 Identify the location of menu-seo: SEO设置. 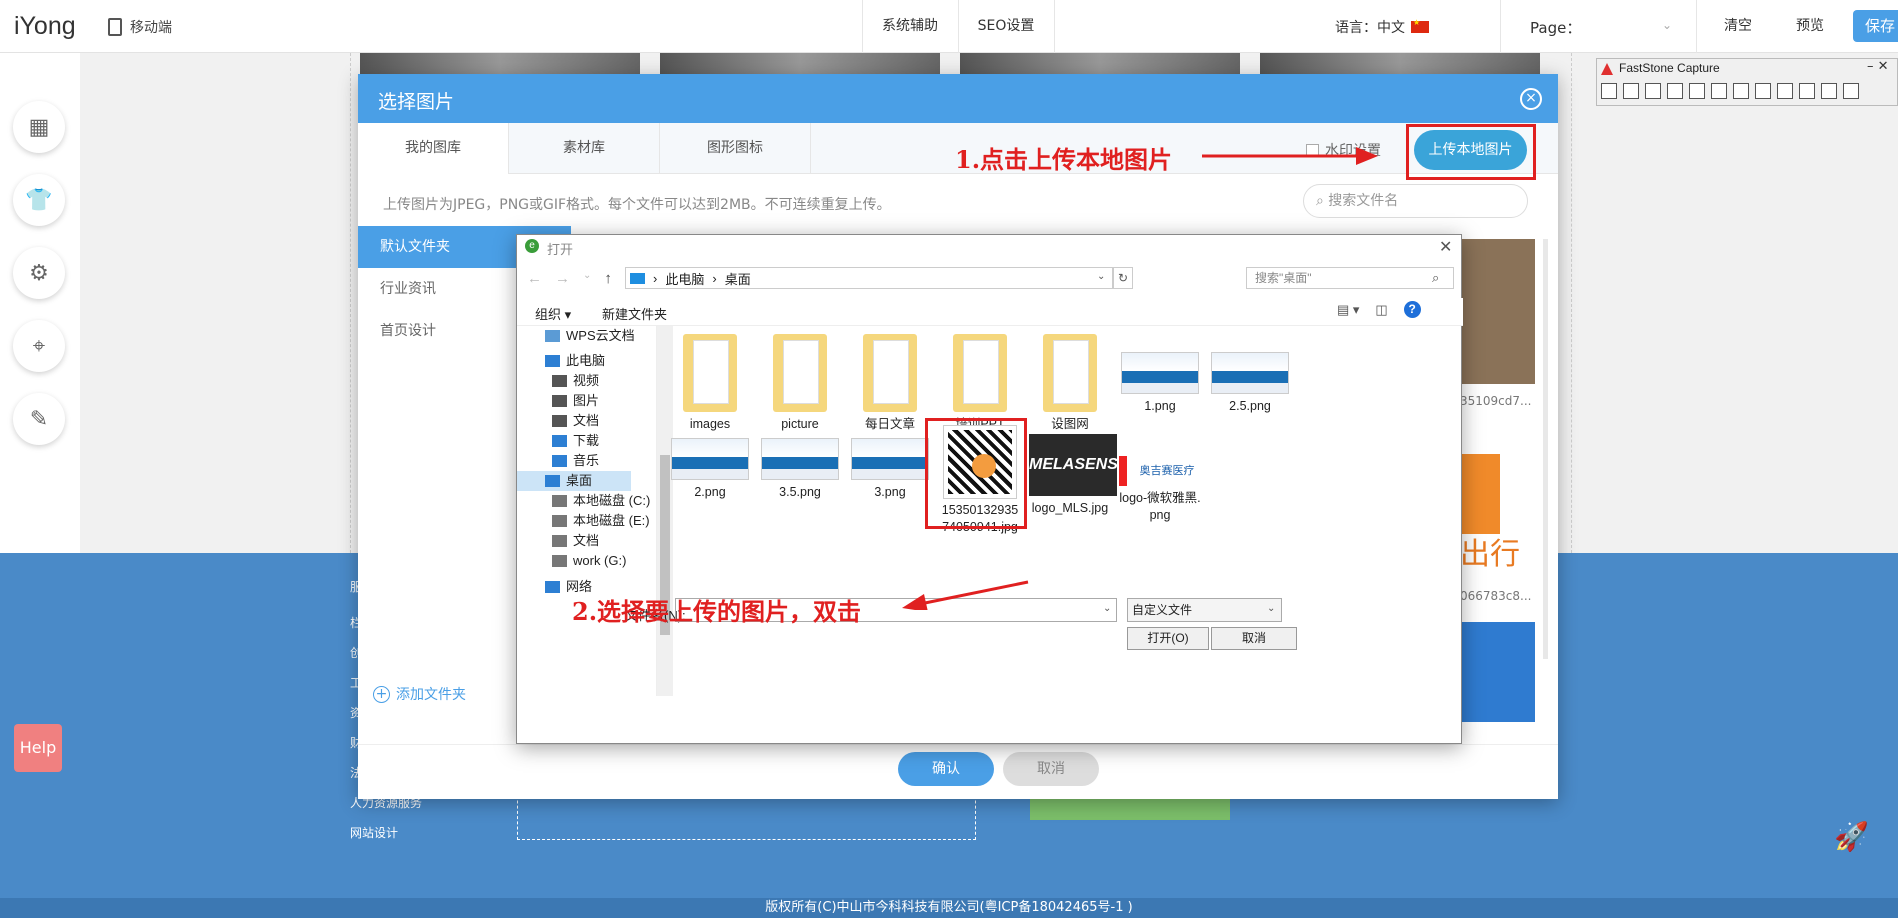
(1006, 26).